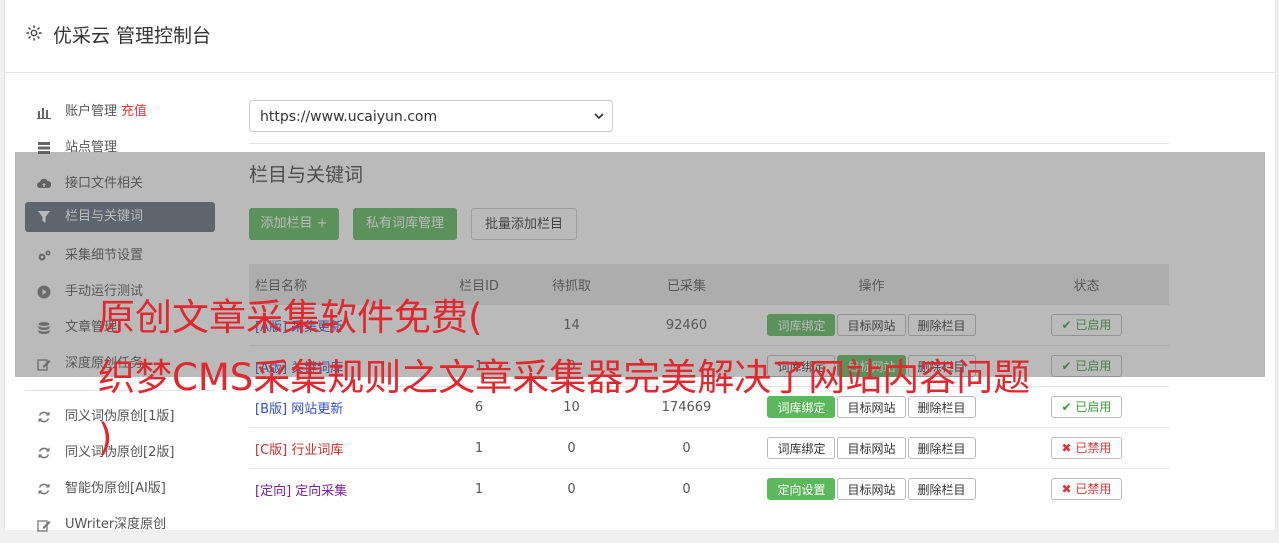  I want to click on status-label: 已启用, so click(1093, 407).